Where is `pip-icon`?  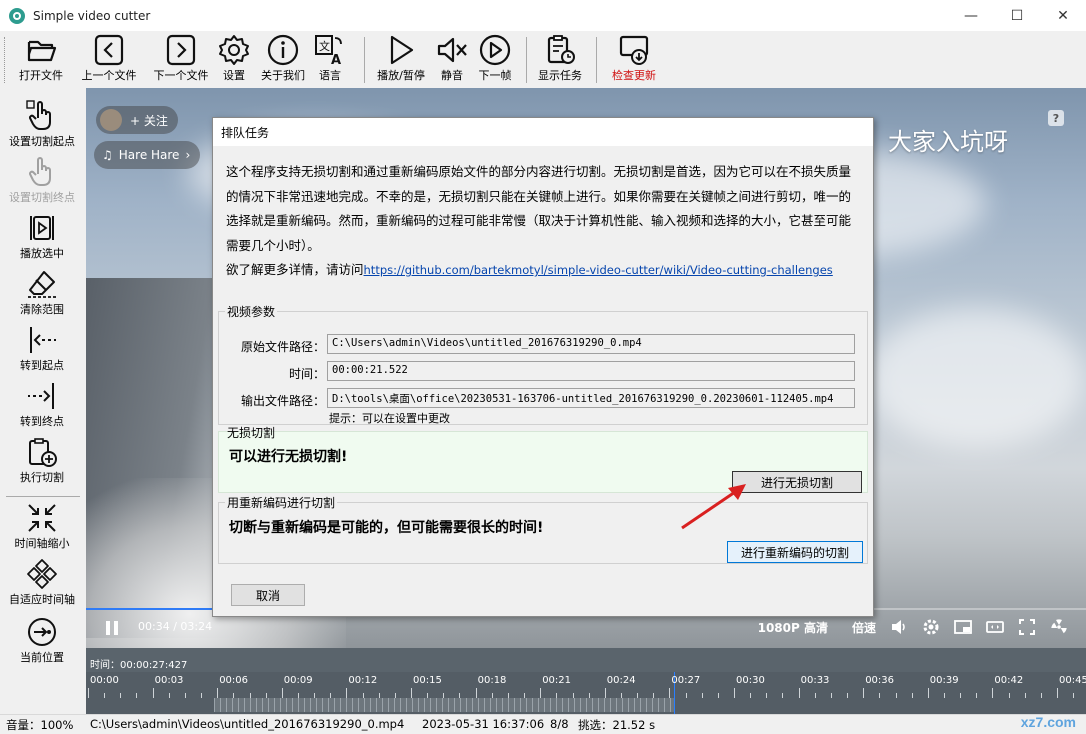 pip-icon is located at coordinates (963, 627).